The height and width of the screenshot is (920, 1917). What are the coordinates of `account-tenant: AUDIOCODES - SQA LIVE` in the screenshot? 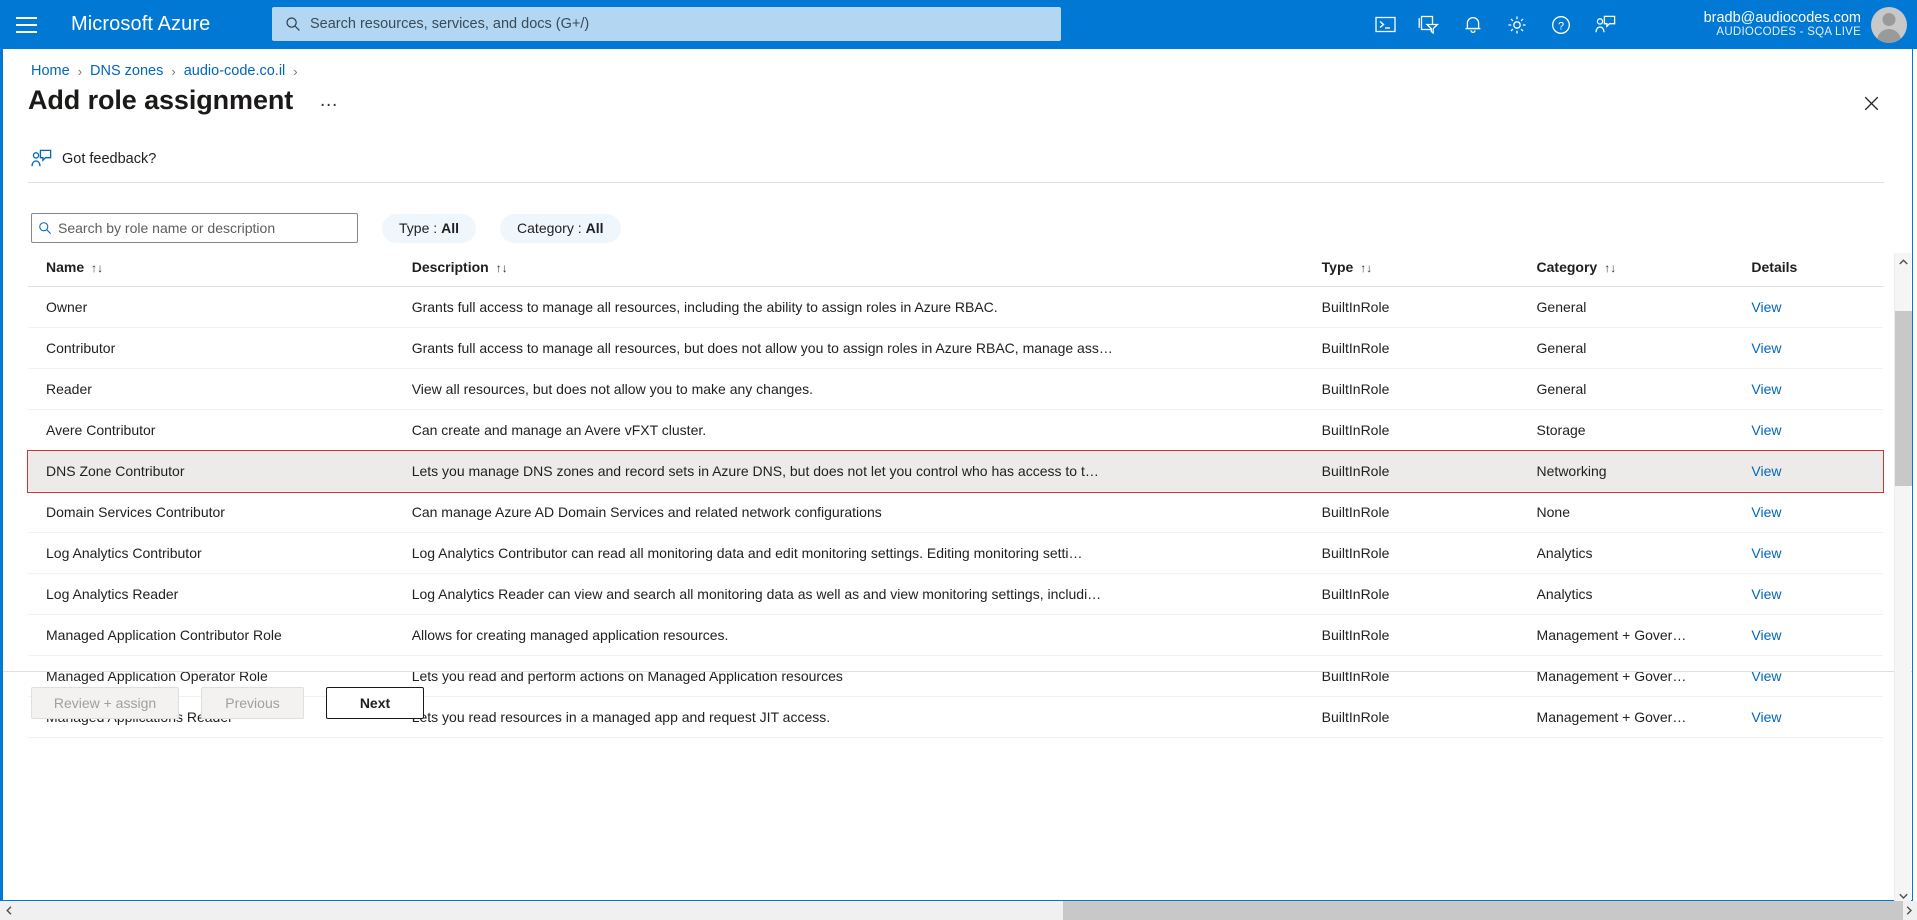 It's located at (1788, 32).